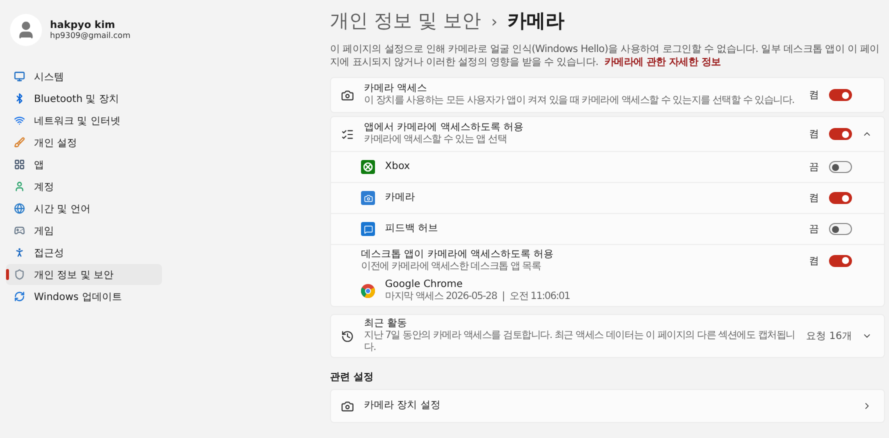 The width and height of the screenshot is (889, 438). What do you see at coordinates (19, 186) in the screenshot?
I see `person-icon` at bounding box center [19, 186].